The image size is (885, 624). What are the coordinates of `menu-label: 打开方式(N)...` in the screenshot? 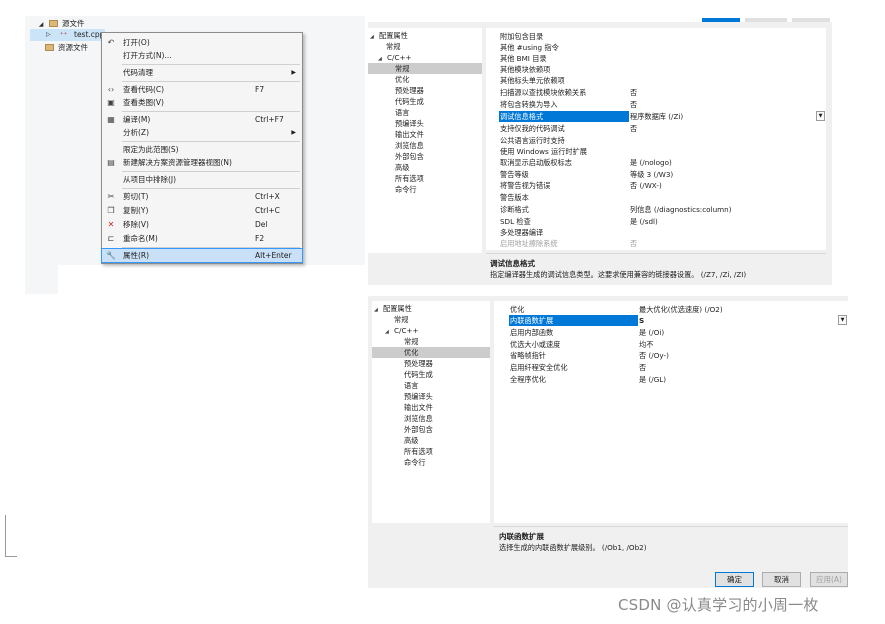 It's located at (147, 55).